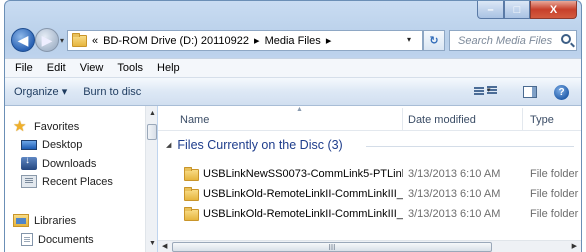 The width and height of the screenshot is (586, 252). Describe the element at coordinates (29, 162) in the screenshot. I see `downloads-icon` at that location.